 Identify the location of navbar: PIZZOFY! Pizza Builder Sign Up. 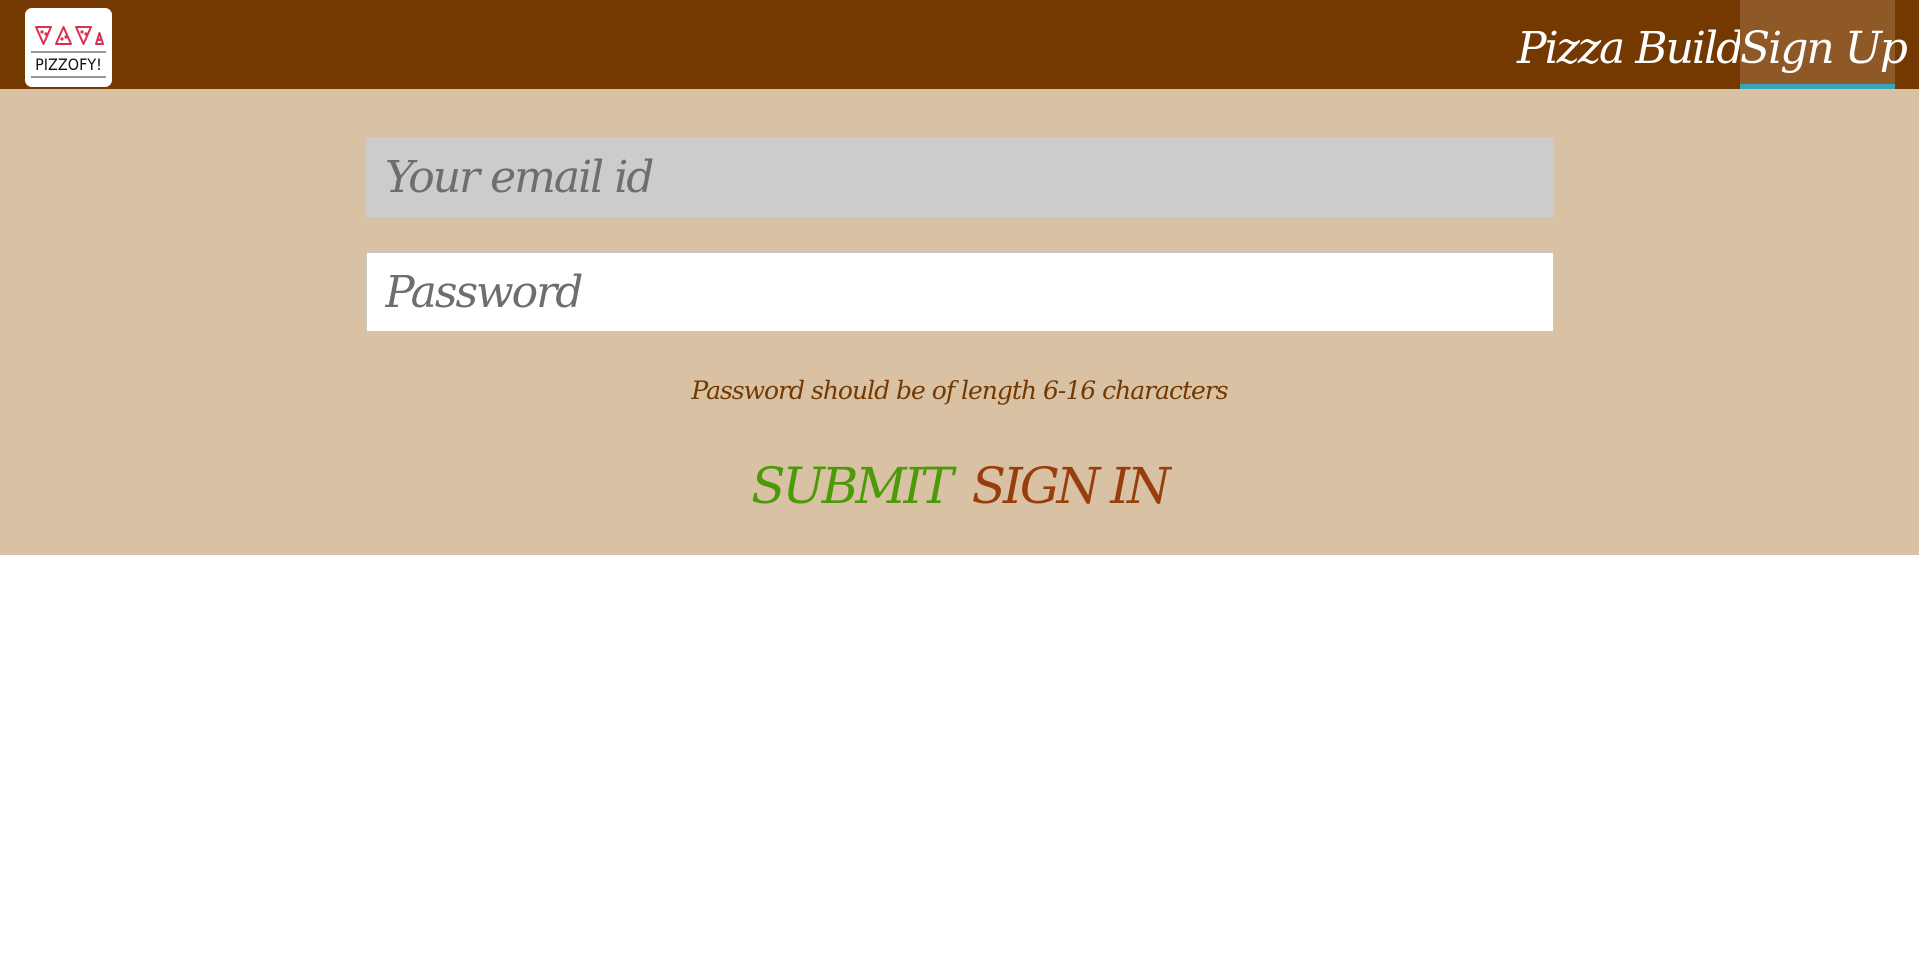
(959, 44).